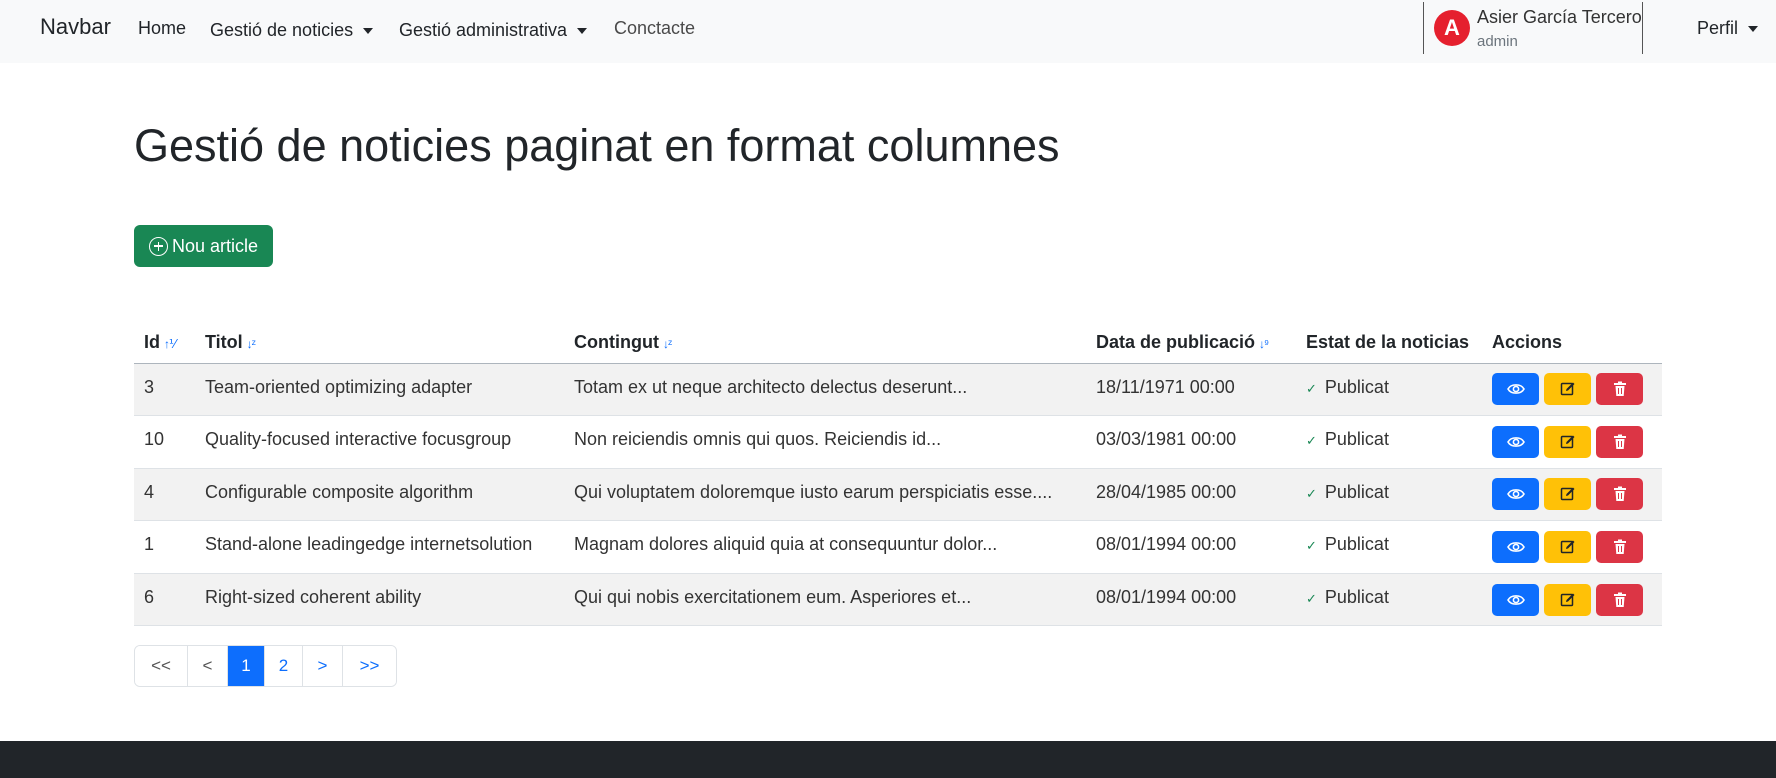  Describe the element at coordinates (75, 27) in the screenshot. I see `navbar-brand: Navbar` at that location.